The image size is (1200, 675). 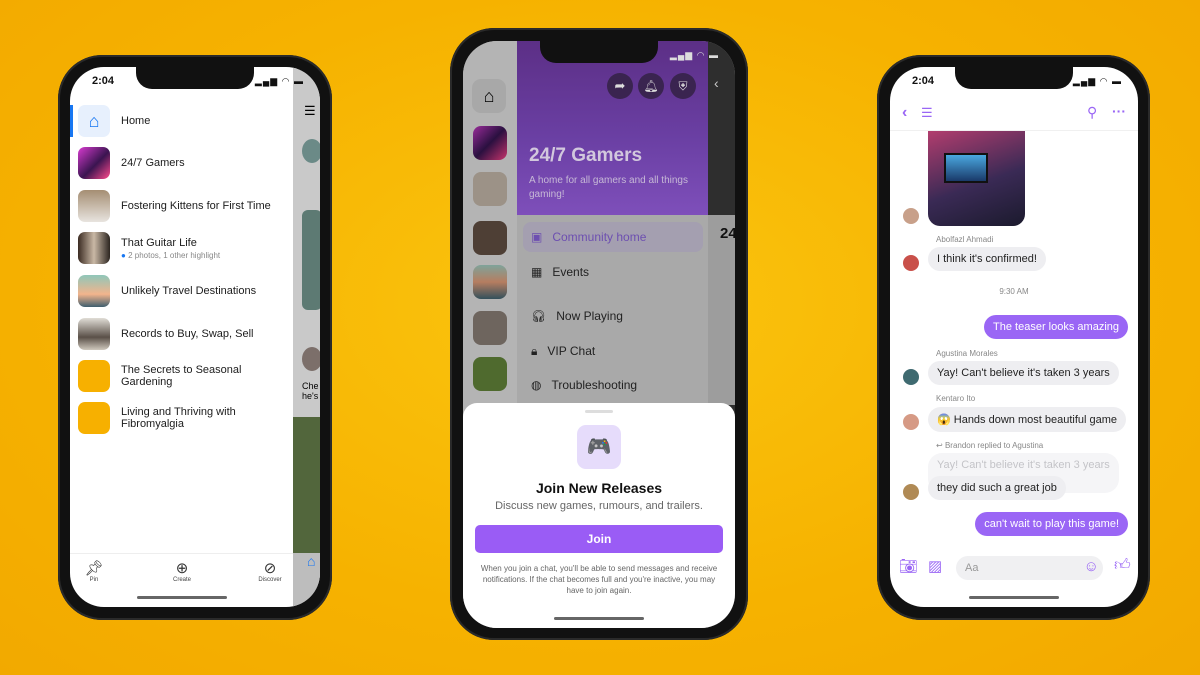 I want to click on sidebar-item-group: Unlikely Travel Destinations, so click(x=167, y=291).